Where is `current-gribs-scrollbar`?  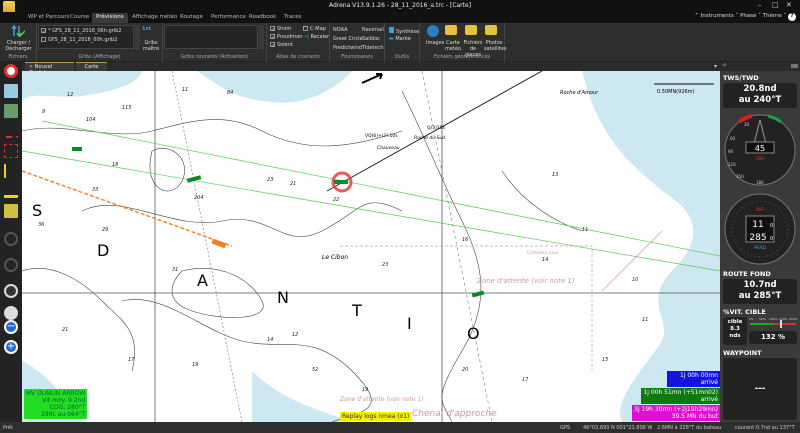
current-gribs-scrollbar is located at coordinates (261, 37).